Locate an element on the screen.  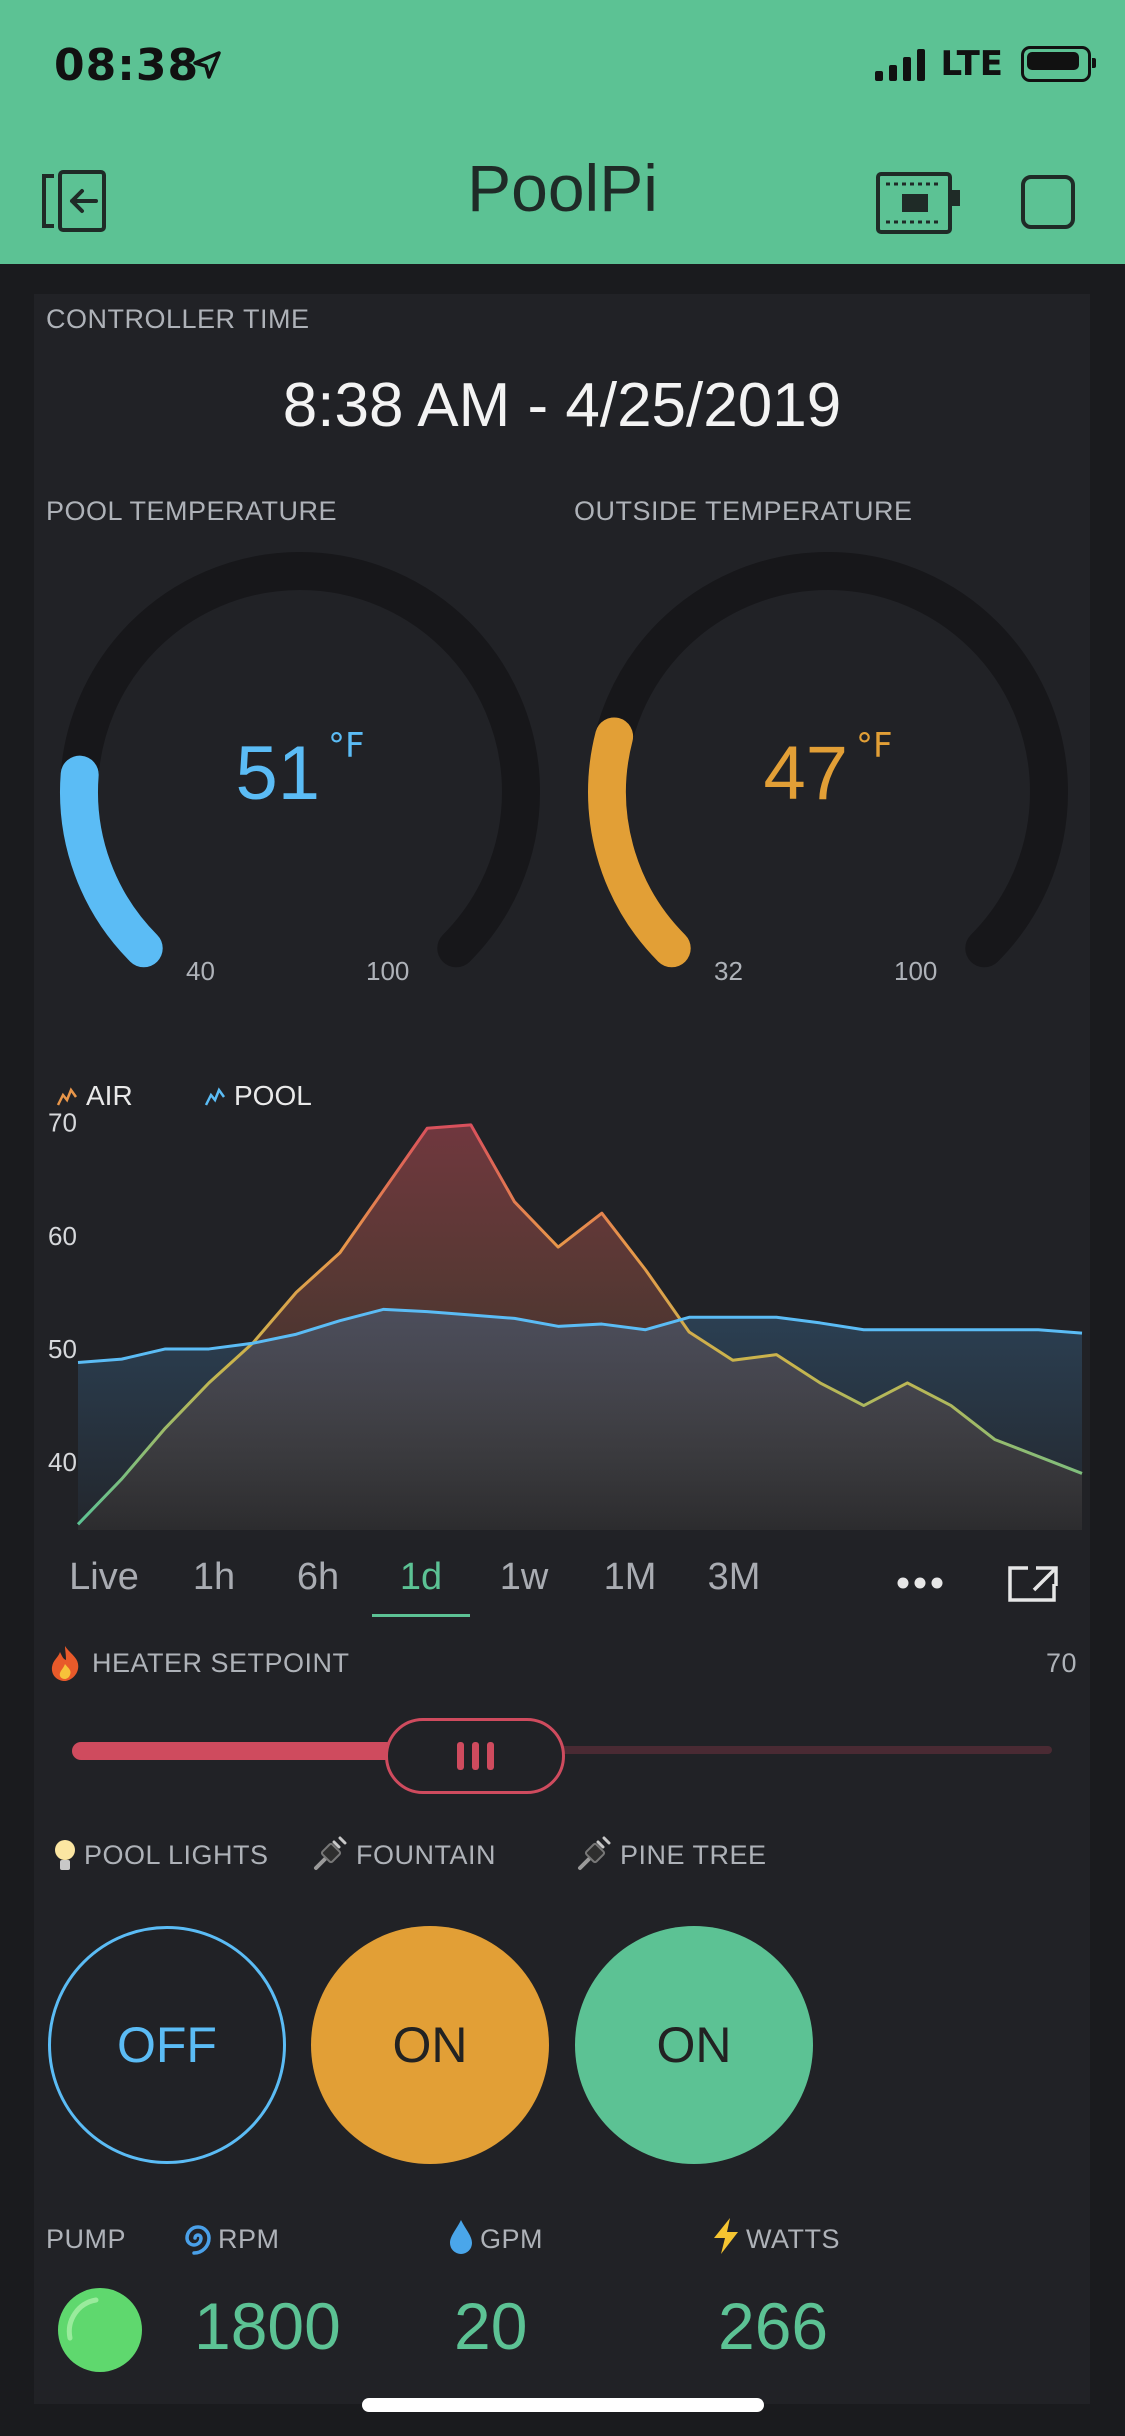
range-tab-live: Live is located at coordinates (104, 1577).